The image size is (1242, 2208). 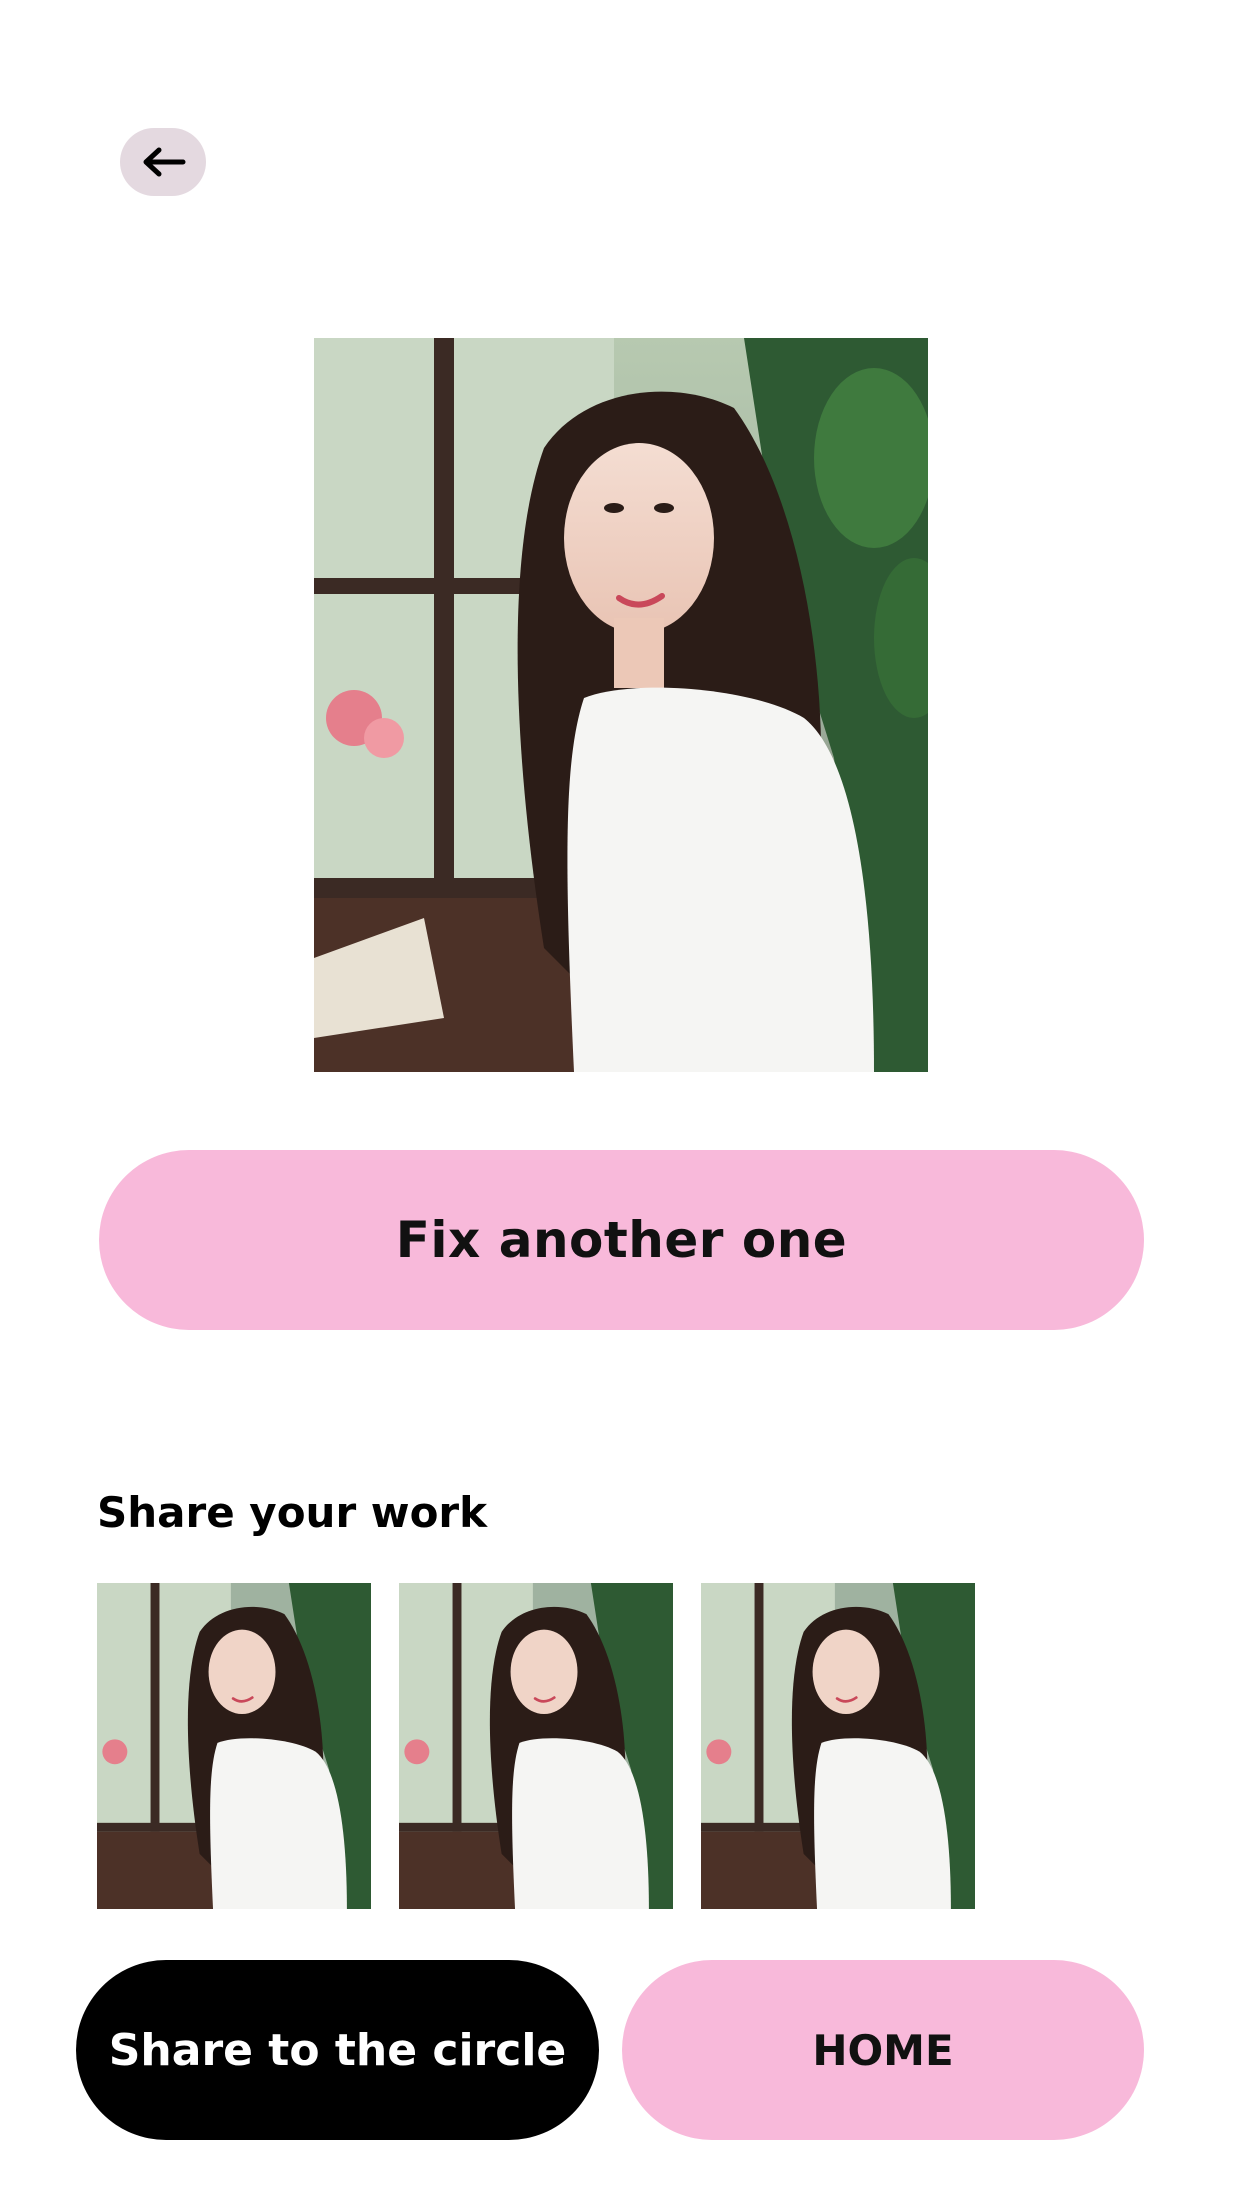 I want to click on share-to-circle-button: Share to the circle, so click(x=337, y=2050).